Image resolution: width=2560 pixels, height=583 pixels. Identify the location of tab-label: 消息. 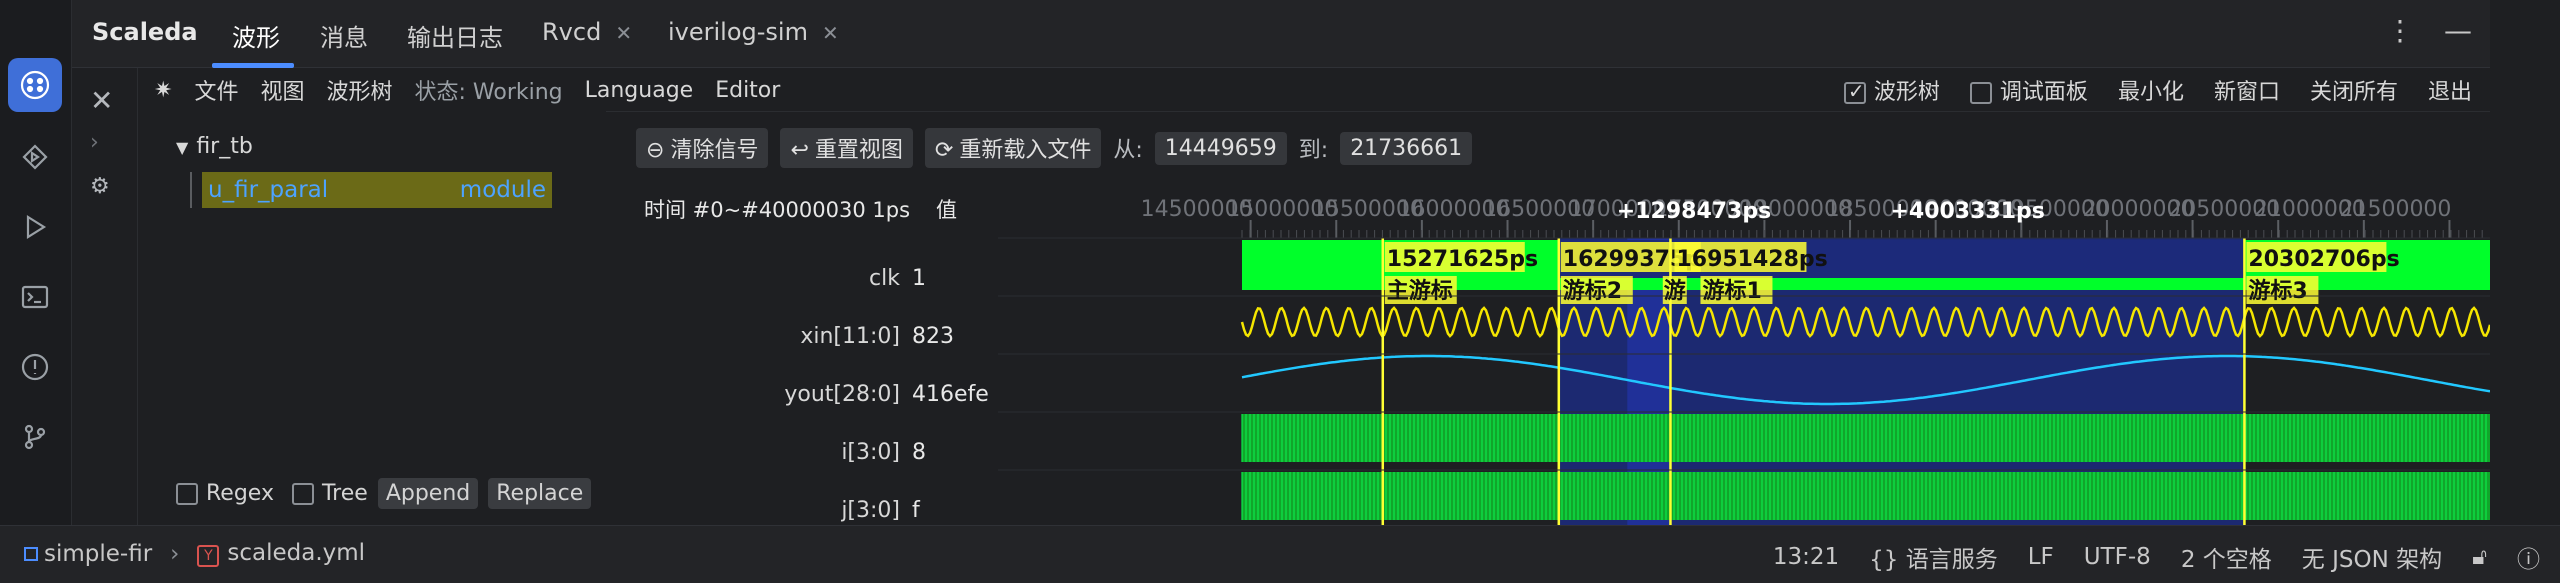
(344, 38).